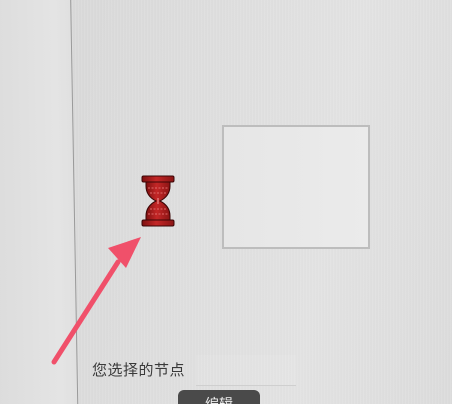 The height and width of the screenshot is (404, 452). I want to click on edit-button: 编辑, so click(219, 397).